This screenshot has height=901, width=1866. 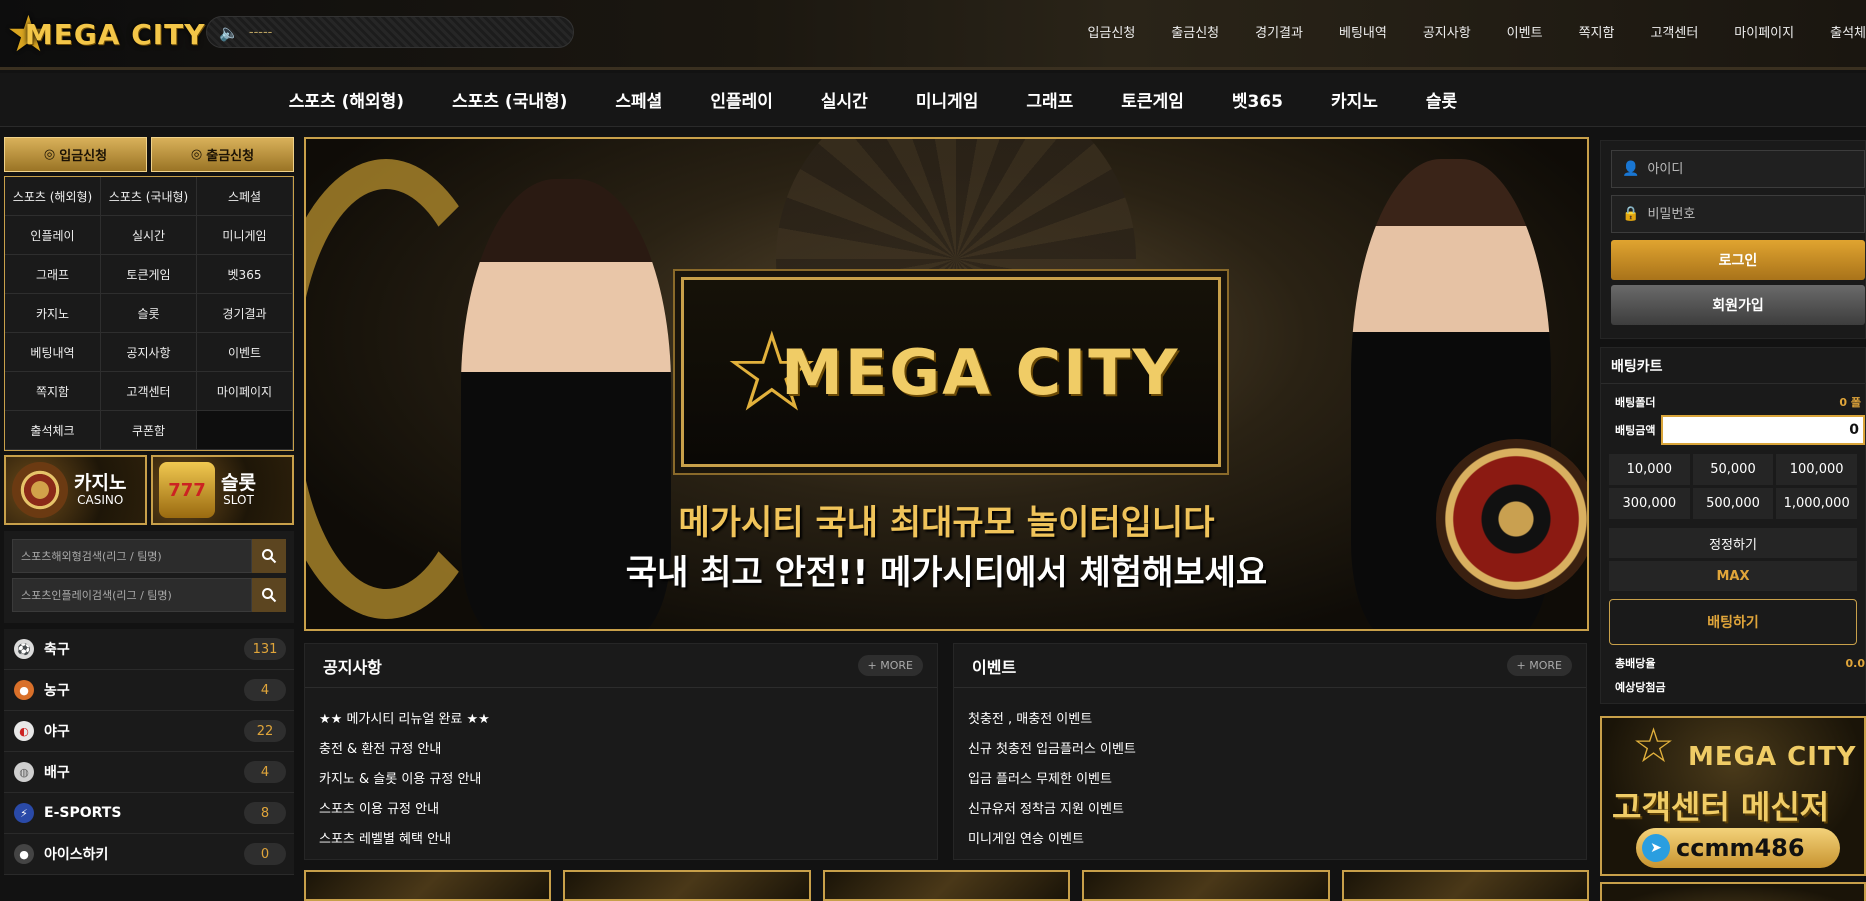 What do you see at coordinates (245, 391) in the screenshot?
I see `sidebar-item-mypage: 마이페이지` at bounding box center [245, 391].